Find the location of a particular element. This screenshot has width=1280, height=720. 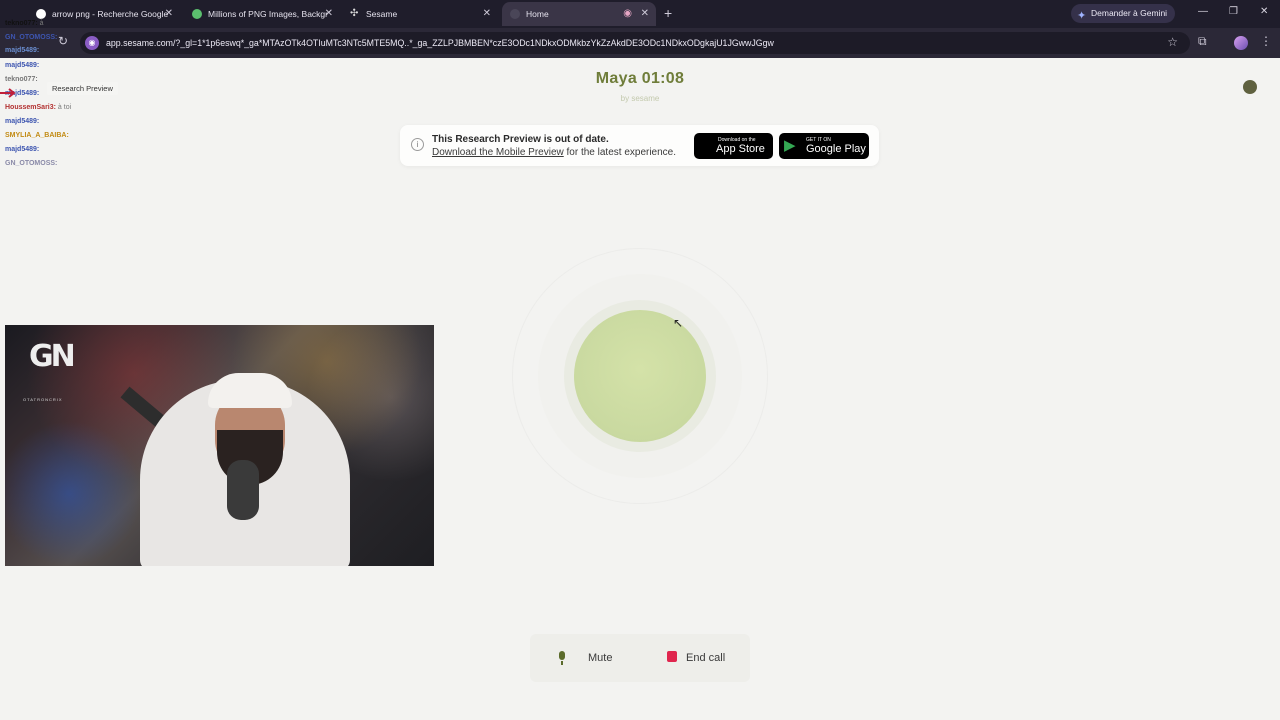

tab-home: Home ◉ ✕ is located at coordinates (579, 14).